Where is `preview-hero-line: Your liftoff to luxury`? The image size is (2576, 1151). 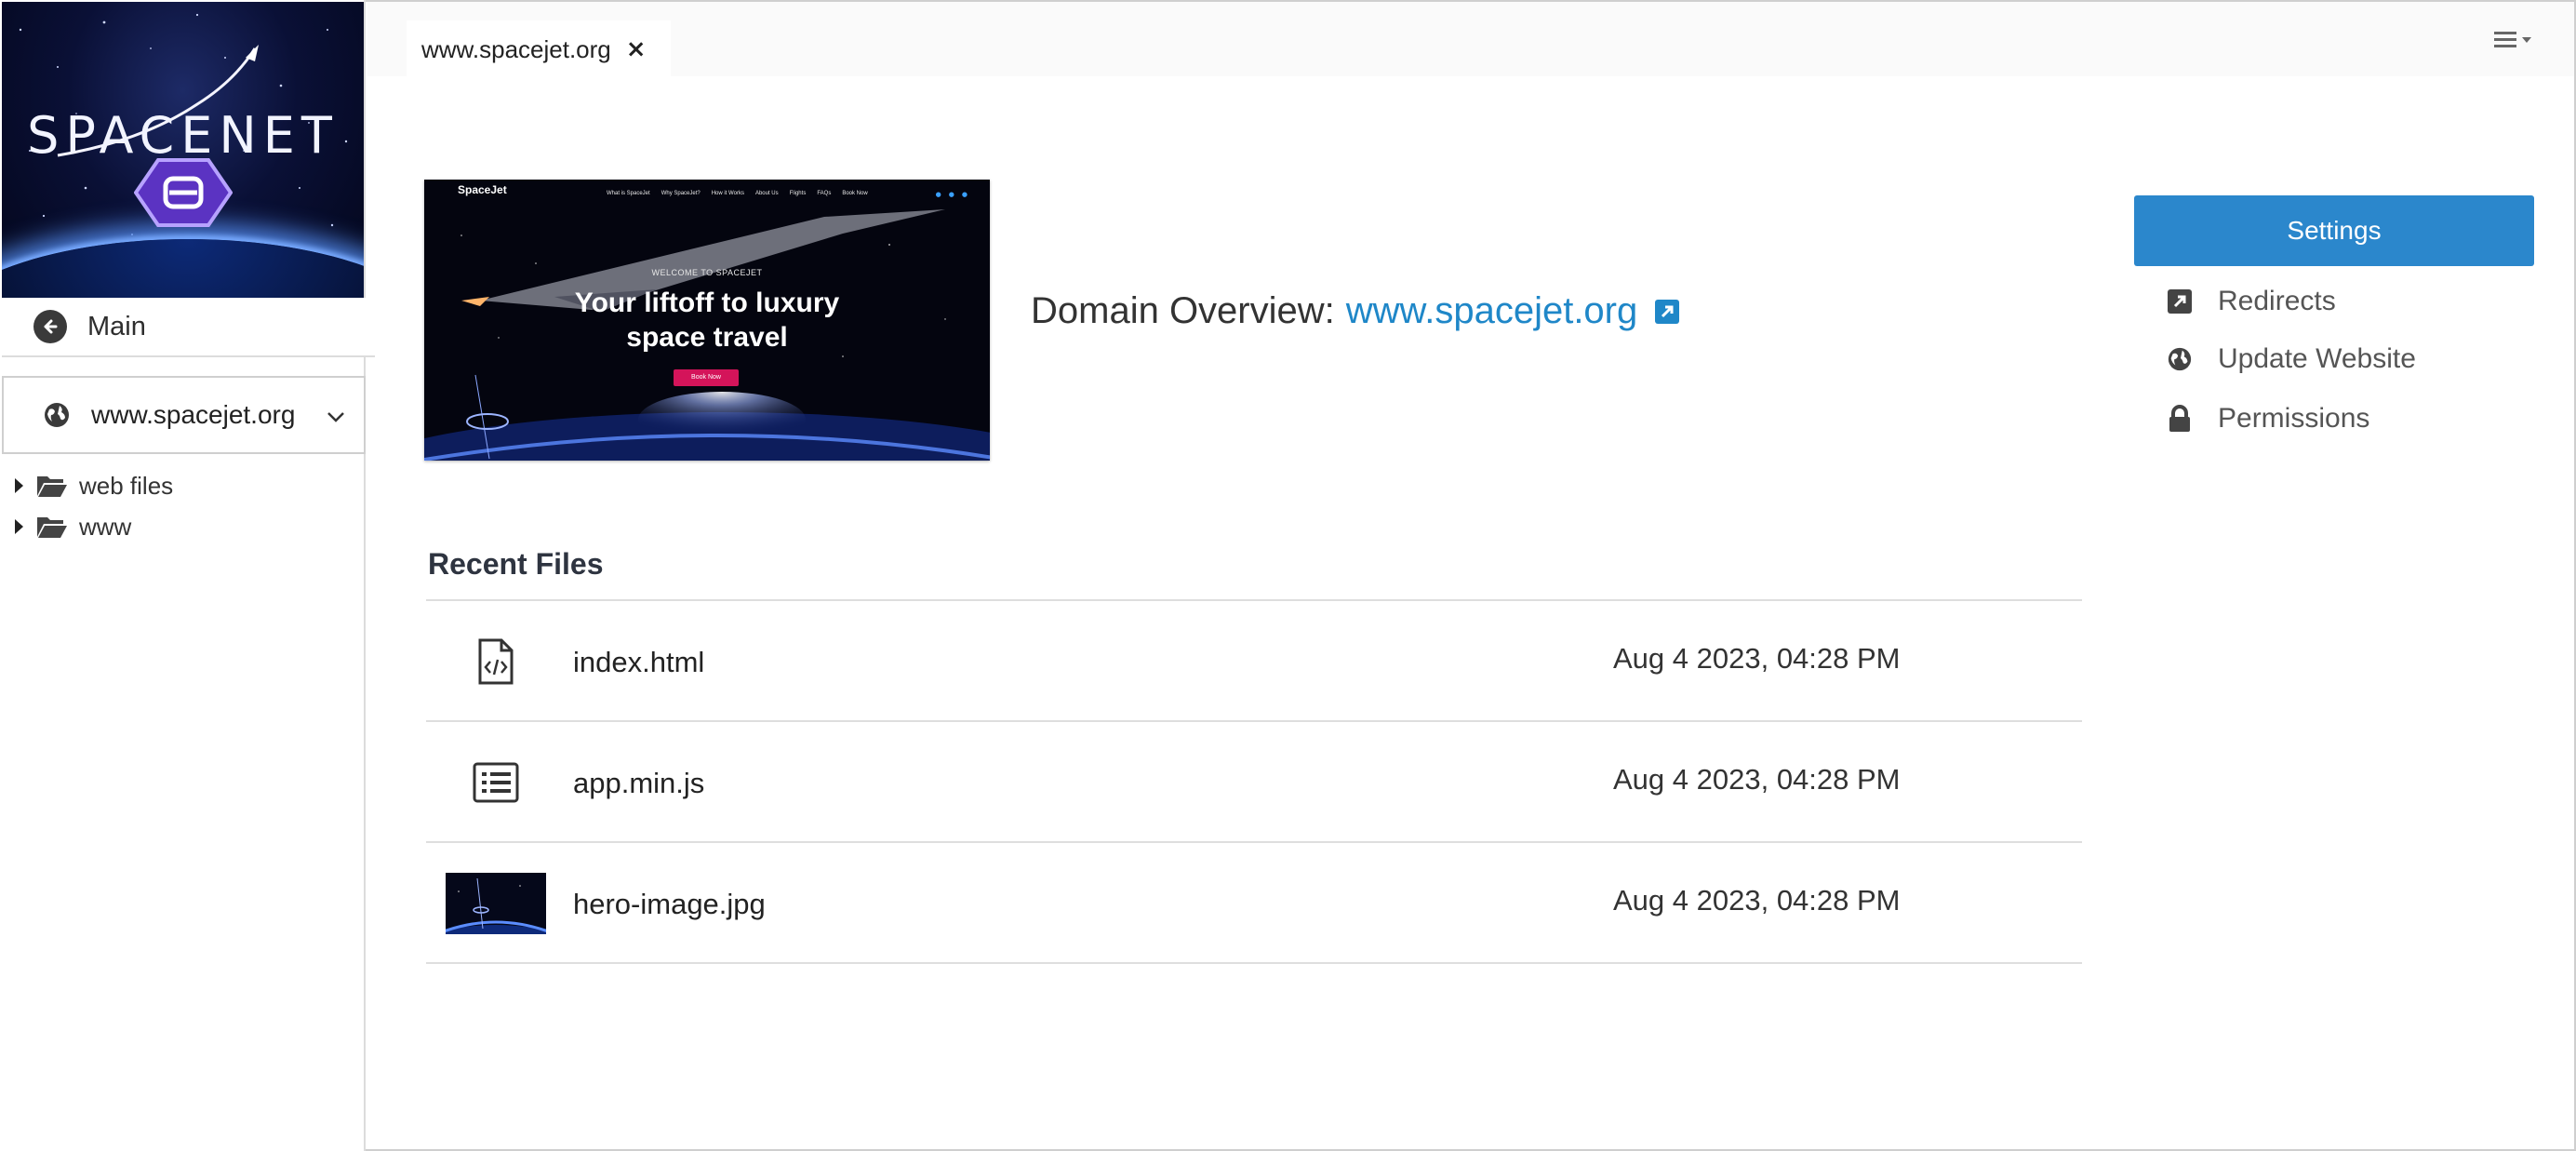
preview-hero-line: Your liftoff to luxury is located at coordinates (707, 303).